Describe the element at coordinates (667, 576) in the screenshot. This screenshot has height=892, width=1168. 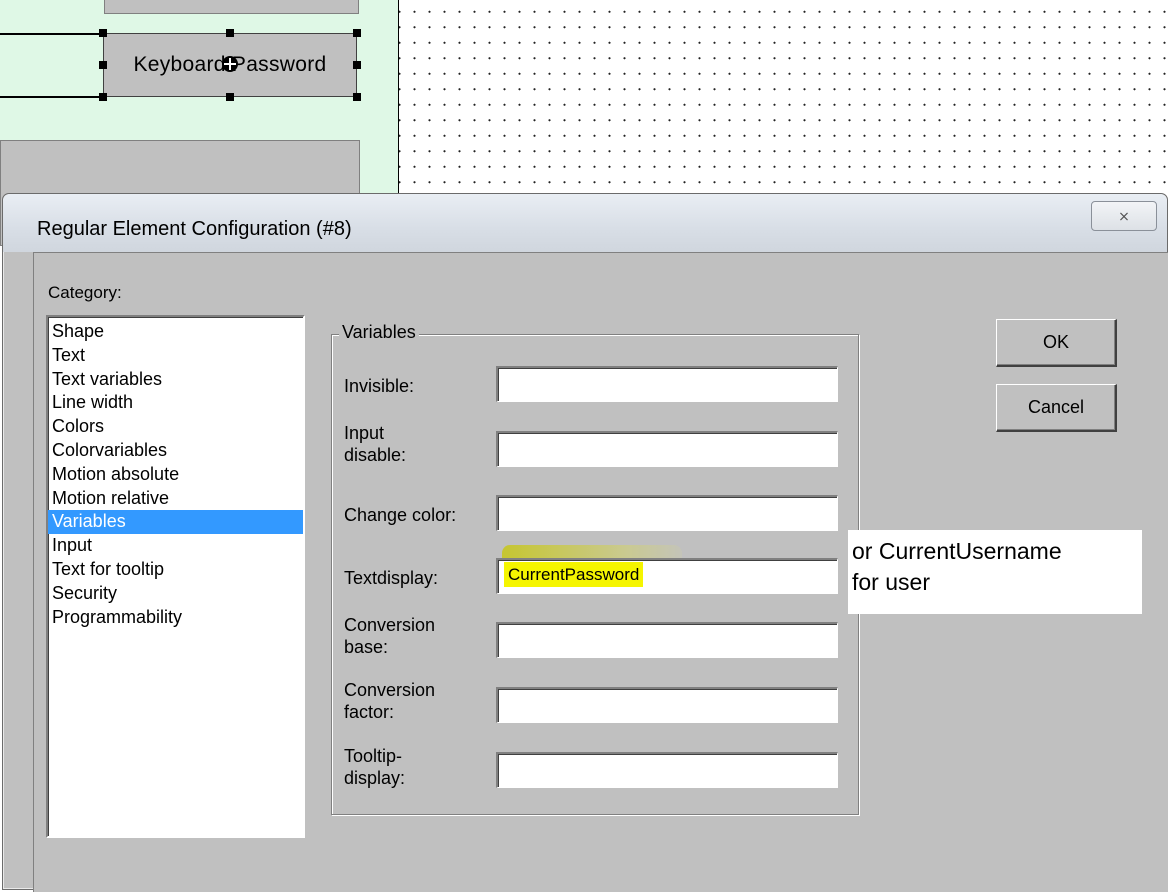
I see `textdisplay-input: CurrentPassword` at that location.